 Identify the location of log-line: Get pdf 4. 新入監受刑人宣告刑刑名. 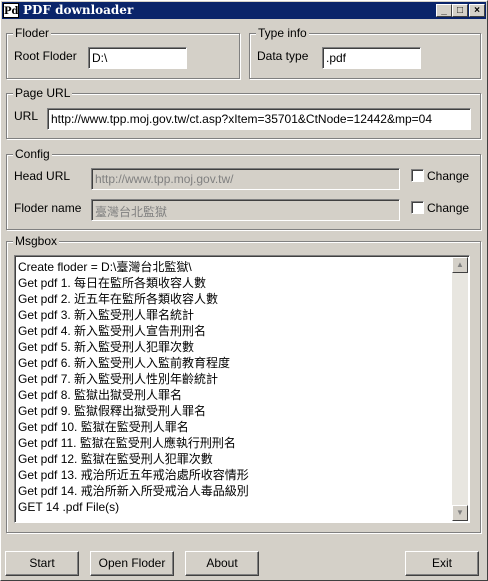
(112, 331).